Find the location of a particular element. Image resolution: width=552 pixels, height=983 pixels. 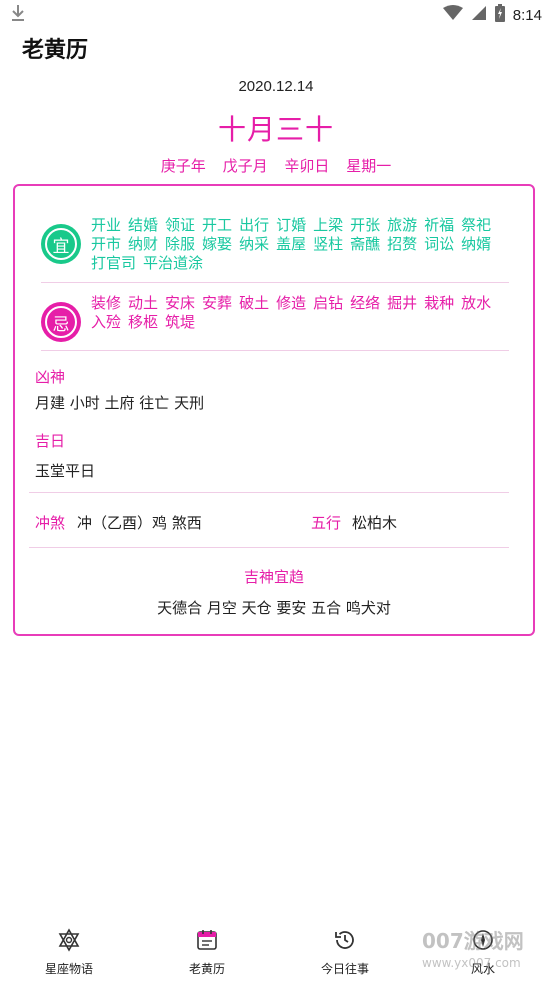

solar-date: 2020.12.14 is located at coordinates (276, 86).